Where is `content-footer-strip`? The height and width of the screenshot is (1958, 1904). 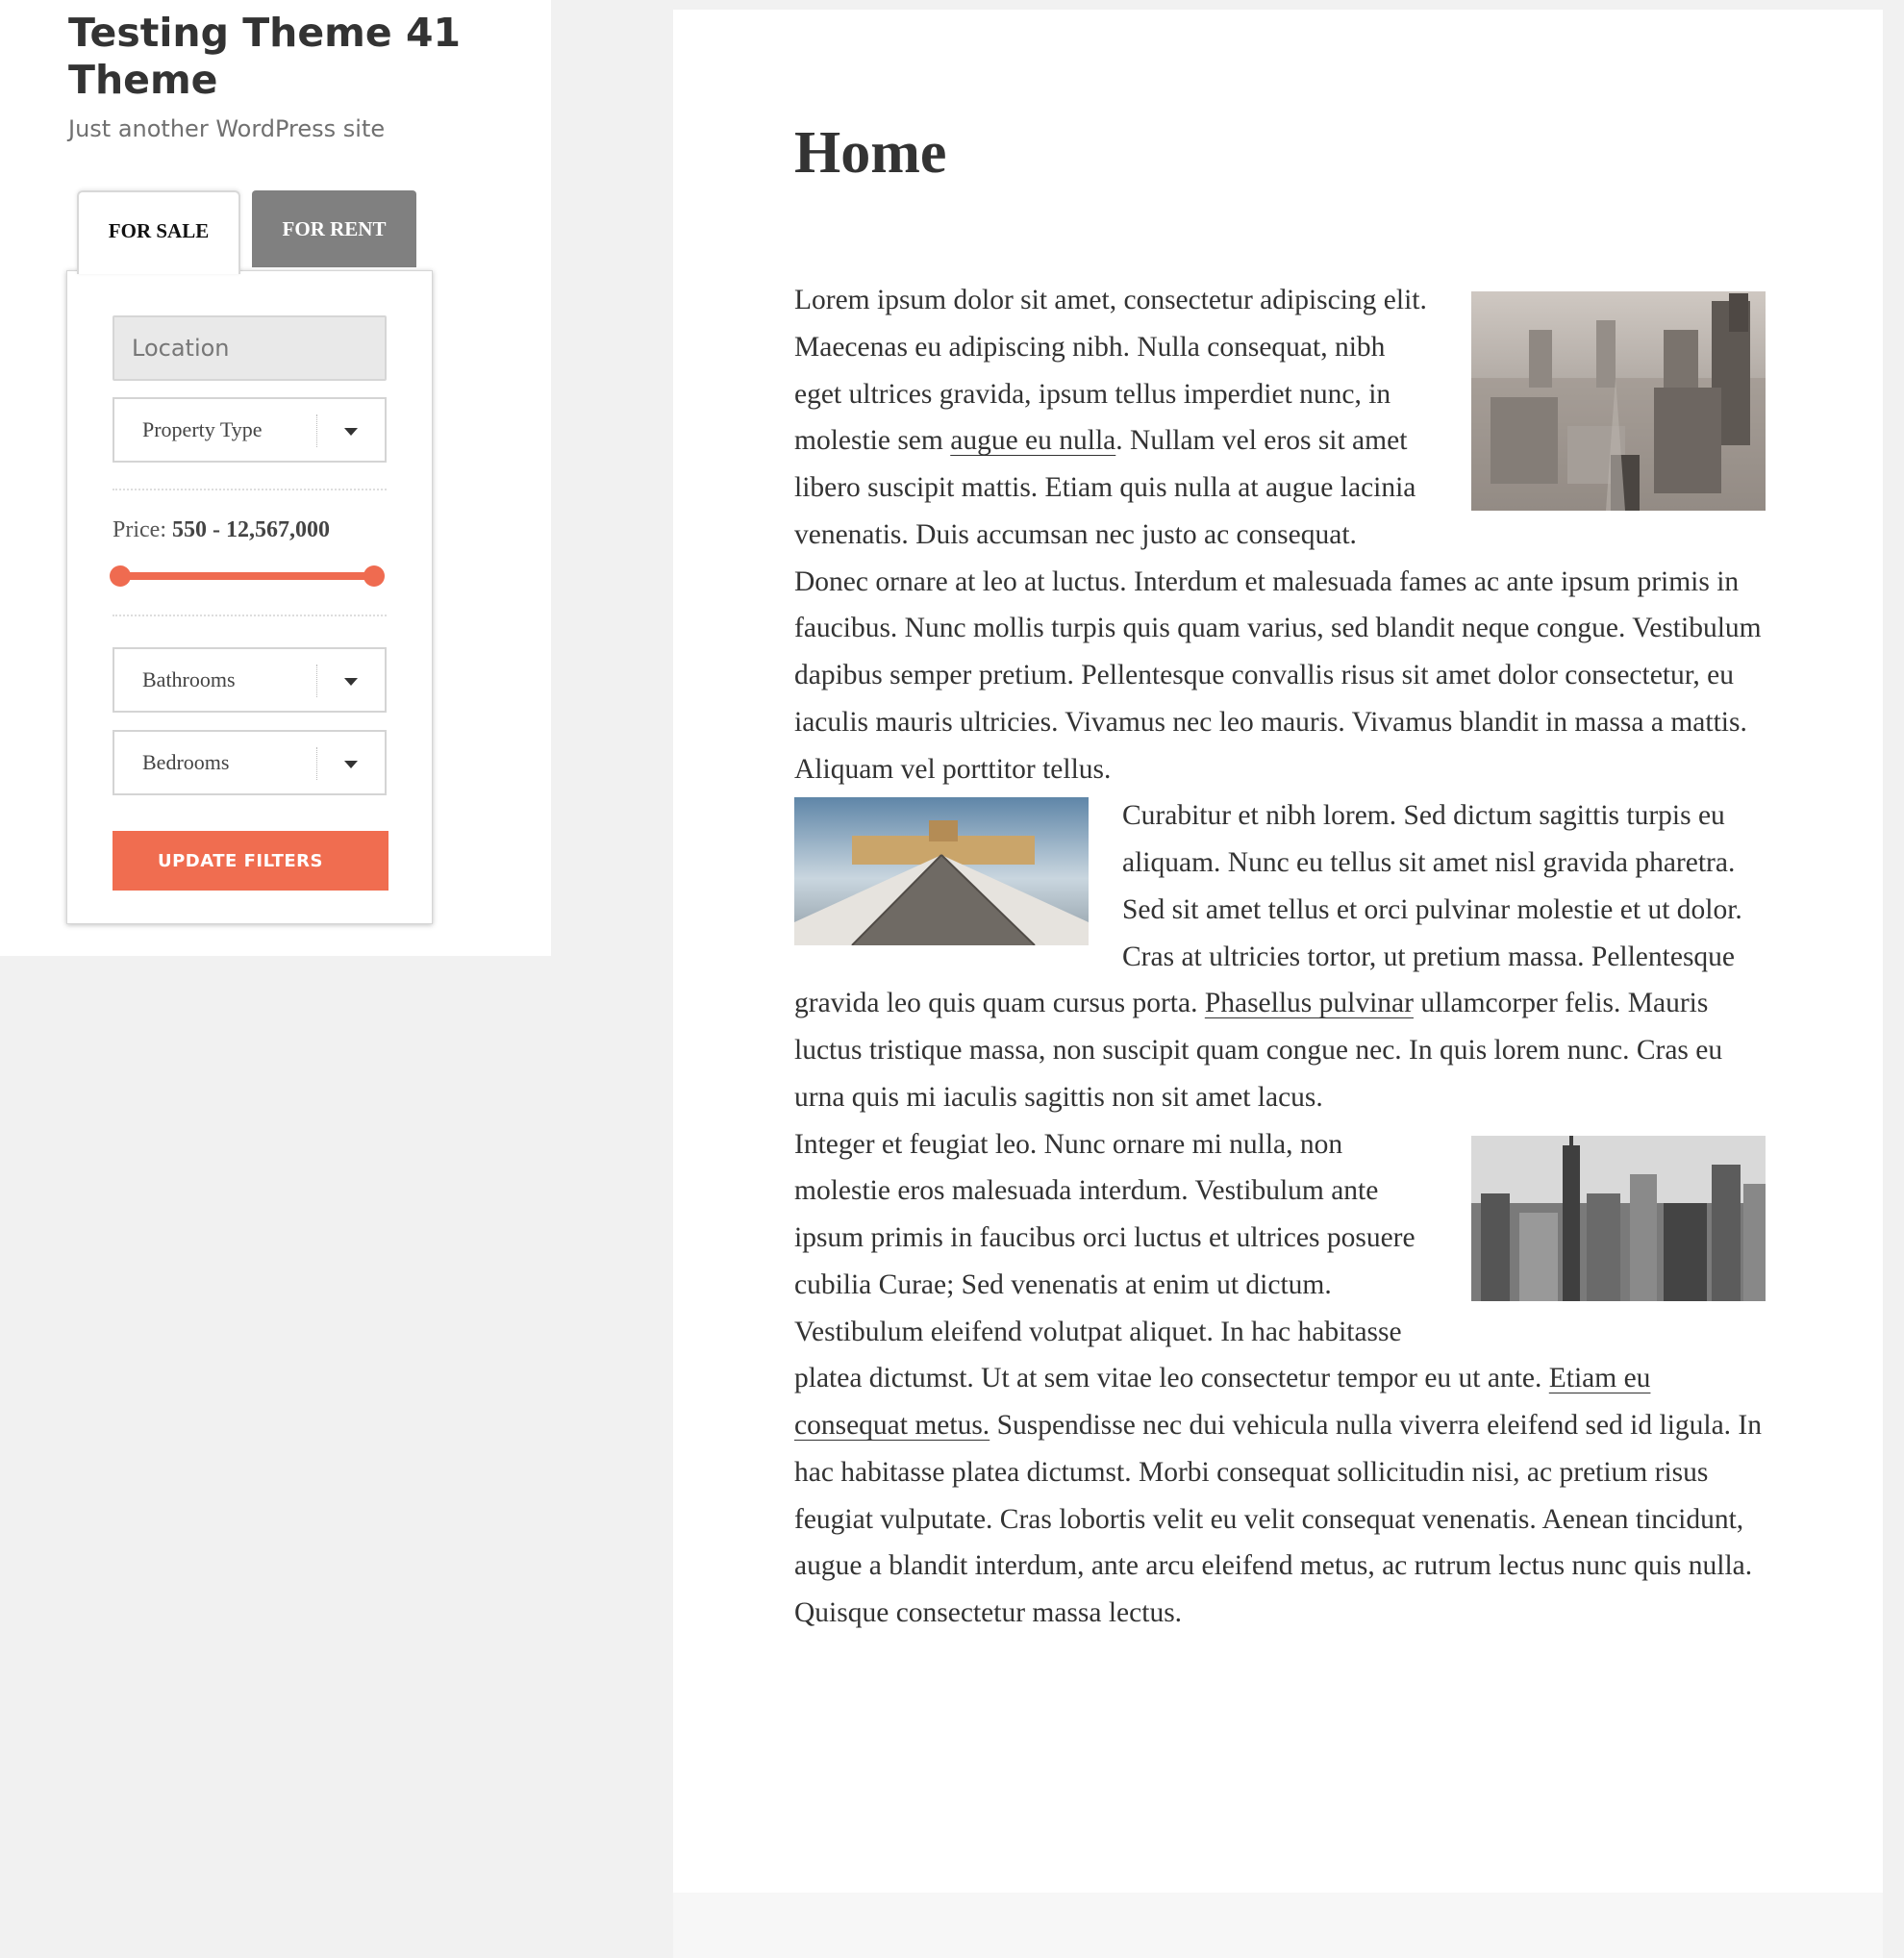 content-footer-strip is located at coordinates (1278, 1926).